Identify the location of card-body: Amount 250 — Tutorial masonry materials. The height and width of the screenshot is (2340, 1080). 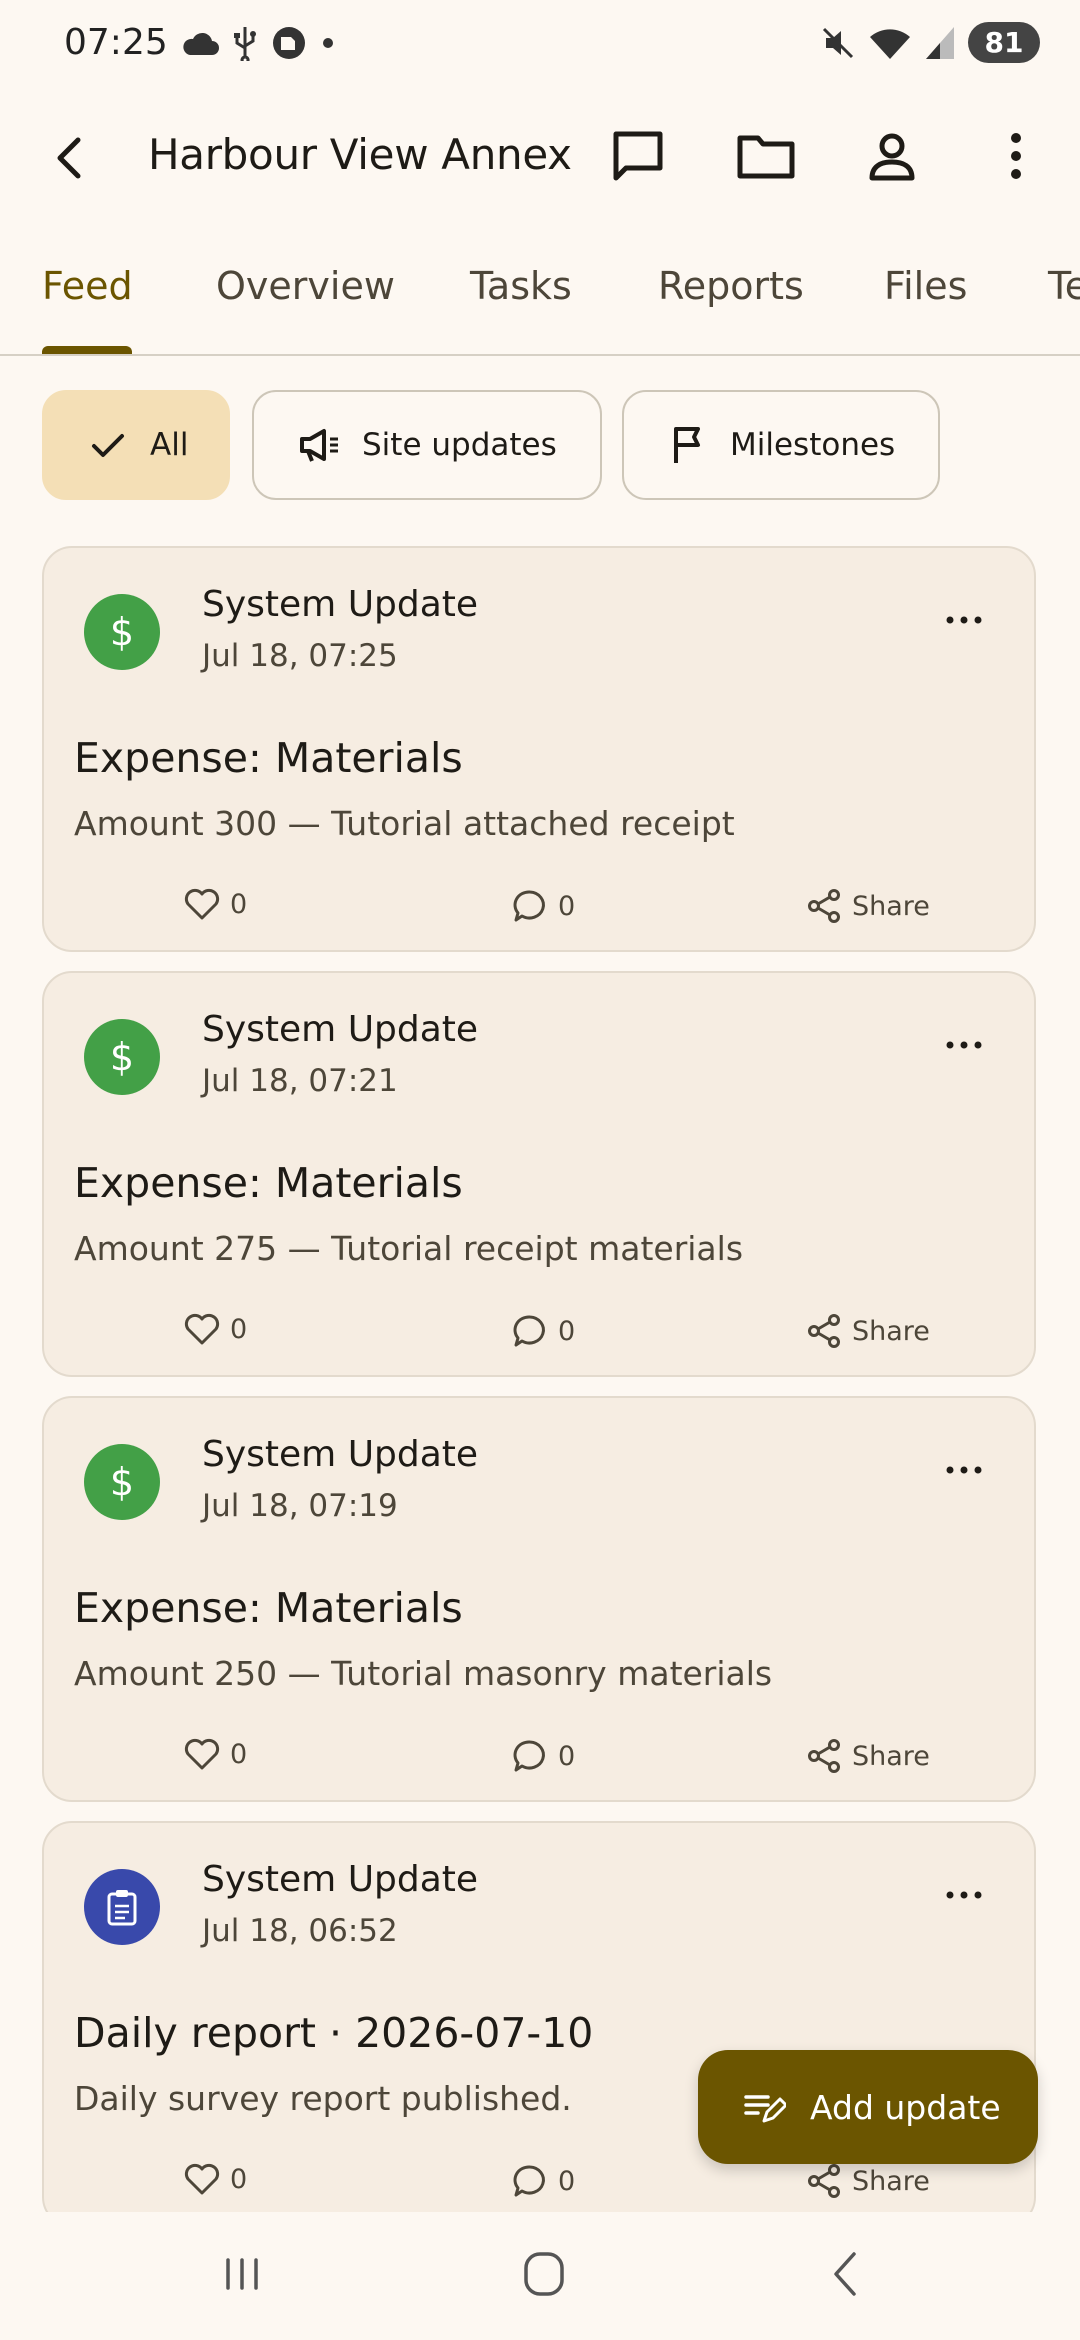
(423, 1673).